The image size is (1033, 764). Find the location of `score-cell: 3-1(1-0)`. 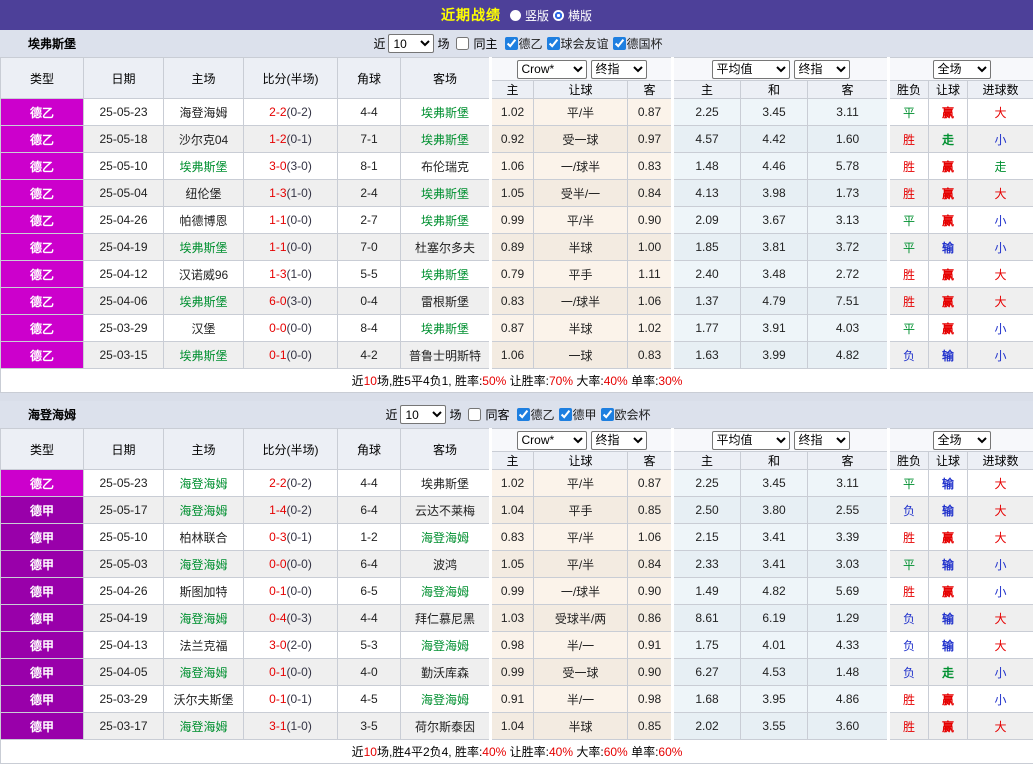

score-cell: 3-1(1-0) is located at coordinates (291, 726).